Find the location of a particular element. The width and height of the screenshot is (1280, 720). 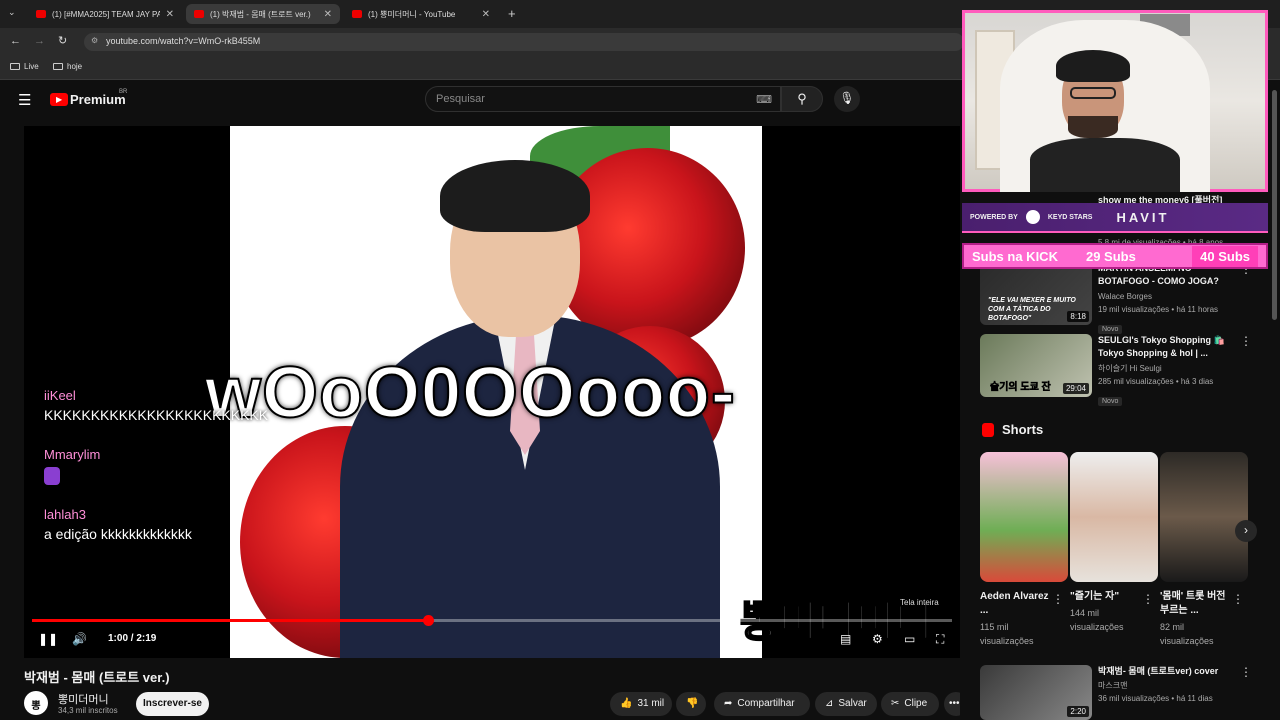

tab-2-active: (1) 박재범 - 몸매 (트로트 ver.) ✕ is located at coordinates (263, 14).